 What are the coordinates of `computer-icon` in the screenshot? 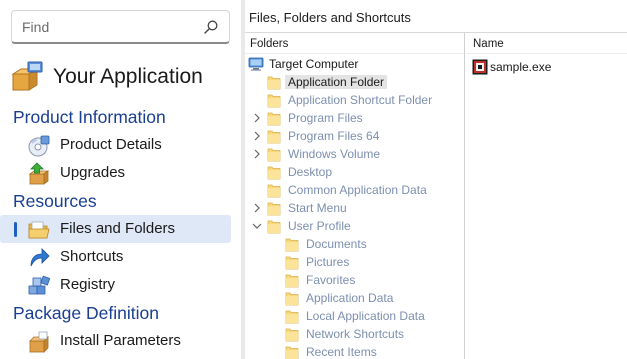 It's located at (256, 64).